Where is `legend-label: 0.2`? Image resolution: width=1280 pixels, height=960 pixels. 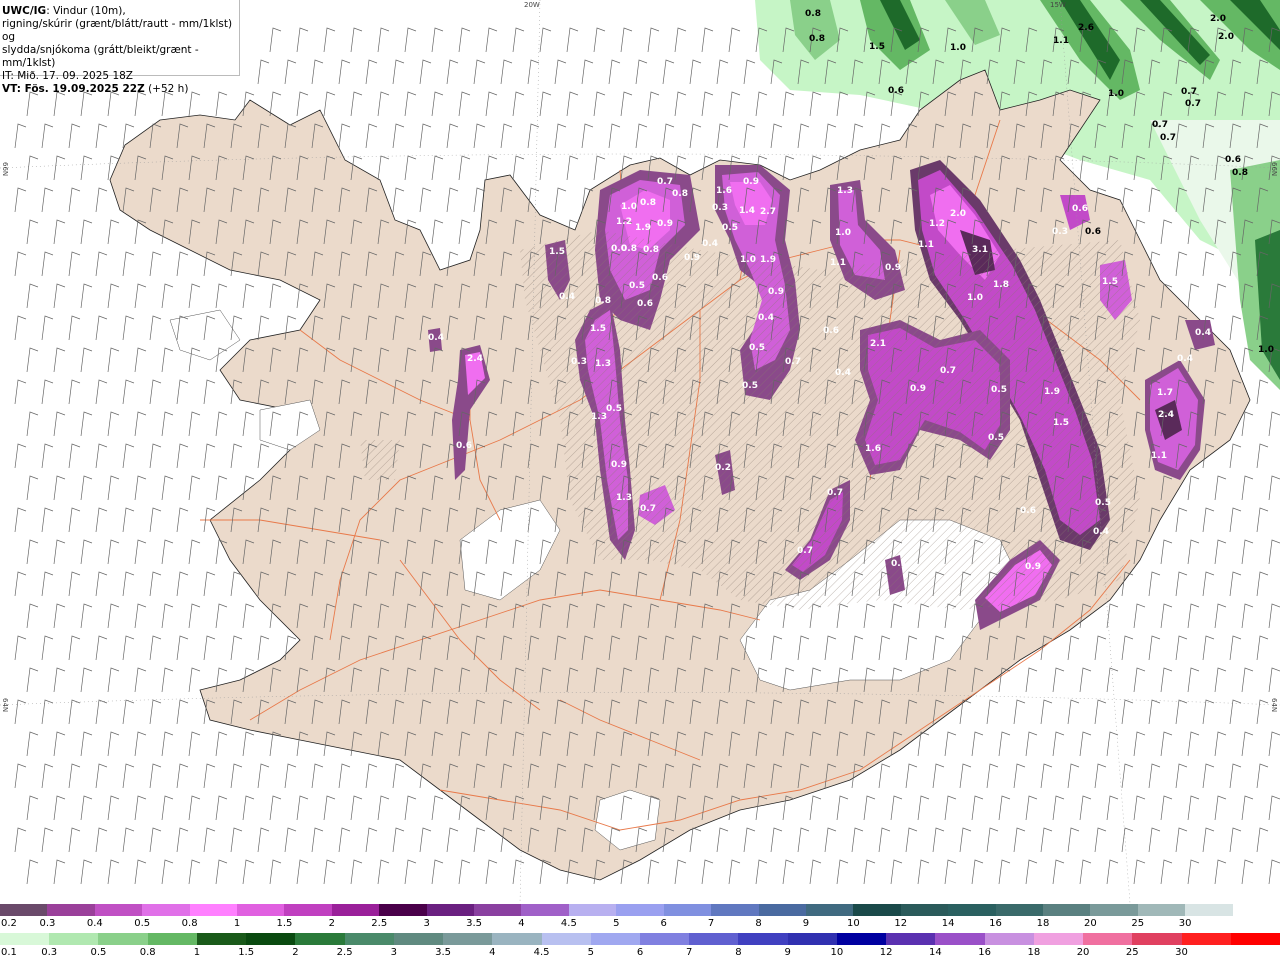 legend-label: 0.2 is located at coordinates (9, 923).